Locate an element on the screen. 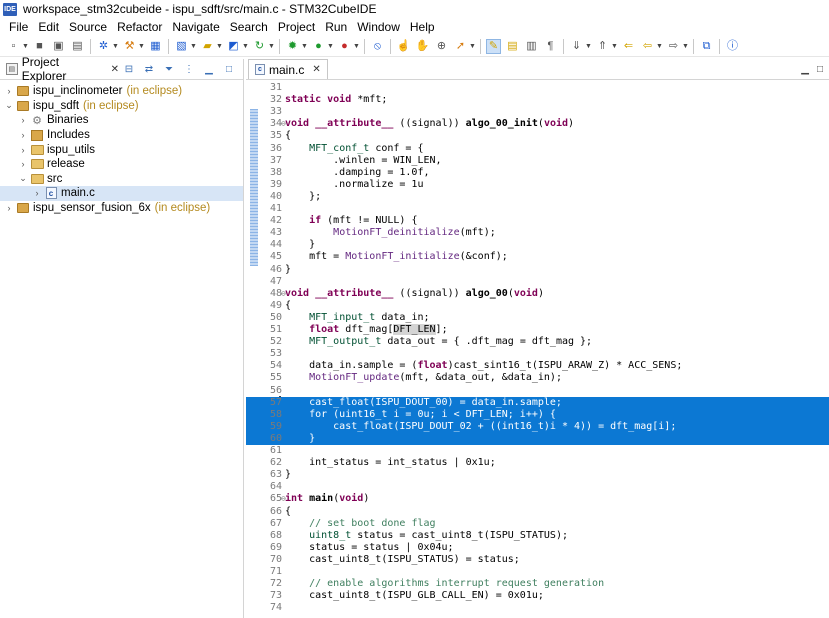 This screenshot has height=618, width=829. menu-run: Run is located at coordinates (336, 27).